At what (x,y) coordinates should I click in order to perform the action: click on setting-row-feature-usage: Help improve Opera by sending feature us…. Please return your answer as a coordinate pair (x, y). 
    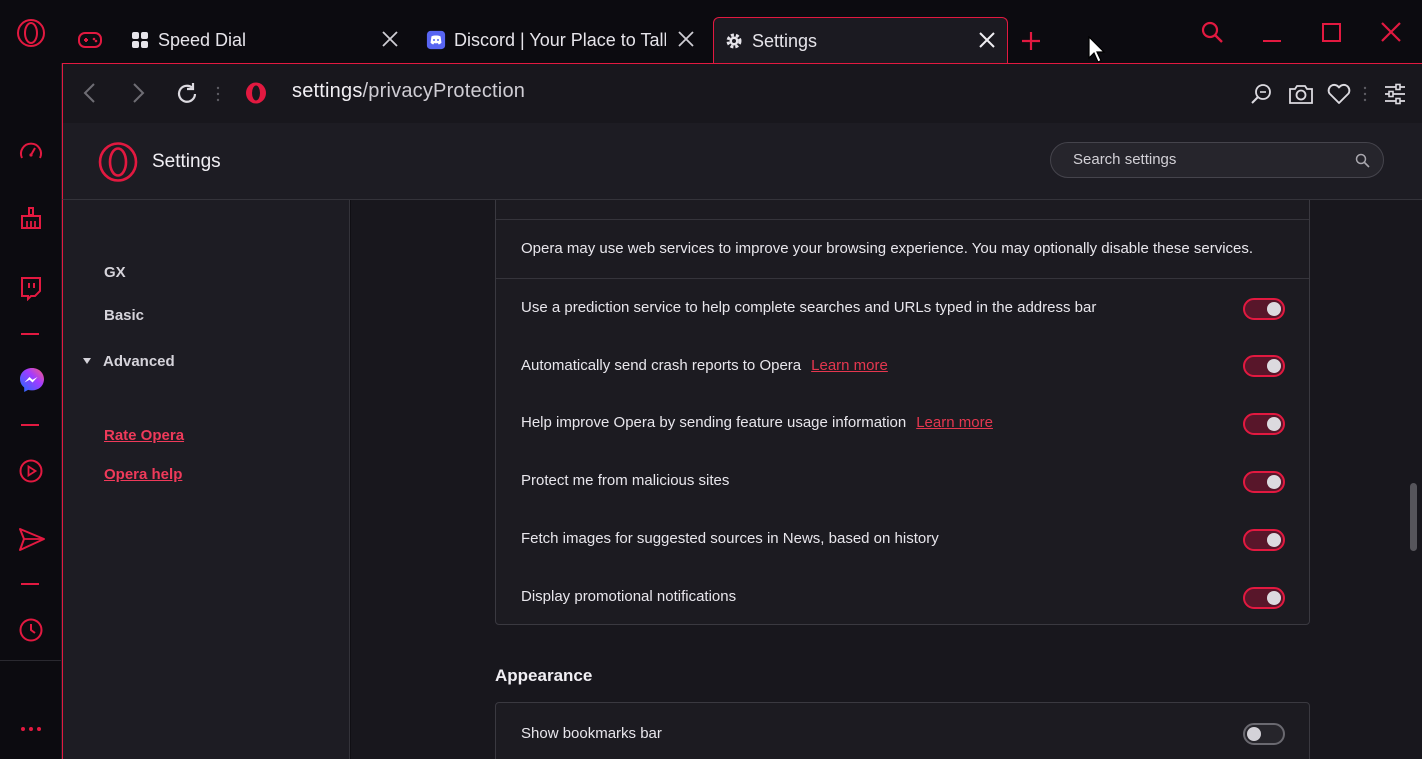
    Looking at the image, I should click on (902, 424).